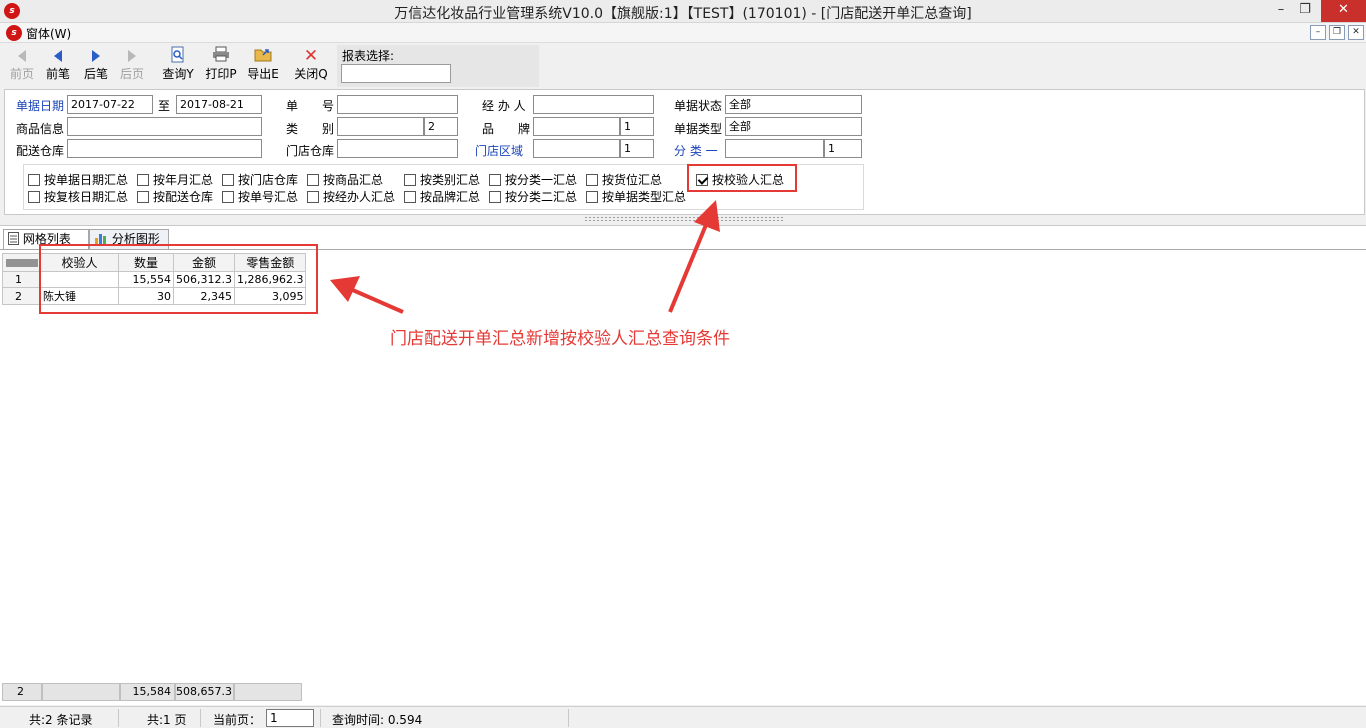 Image resolution: width=1366 pixels, height=728 pixels. I want to click on arrow-to-grid-icon, so click(367, 295).